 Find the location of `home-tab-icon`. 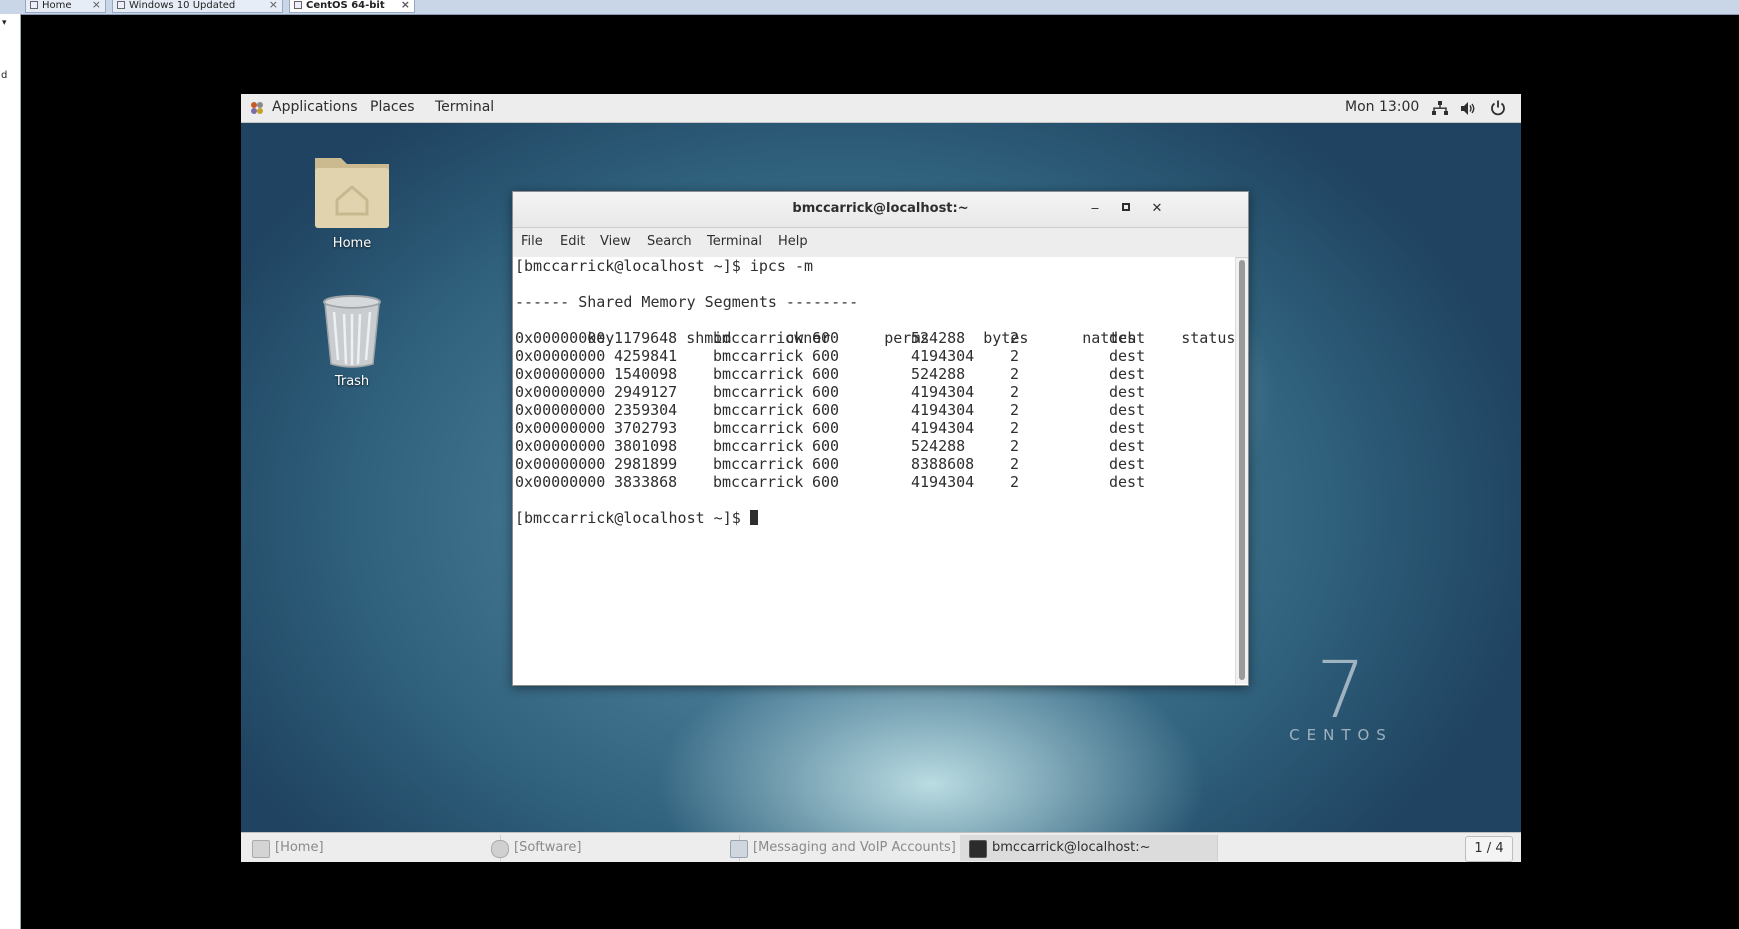

home-tab-icon is located at coordinates (34, 5).